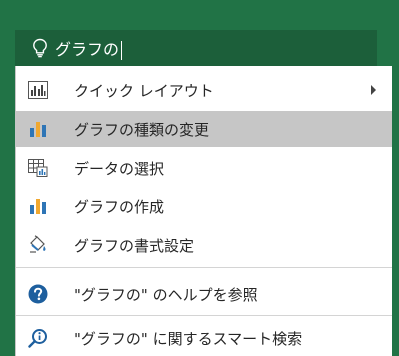  Describe the element at coordinates (119, 206) in the screenshot. I see `menu-item-label: グラフの作成` at that location.